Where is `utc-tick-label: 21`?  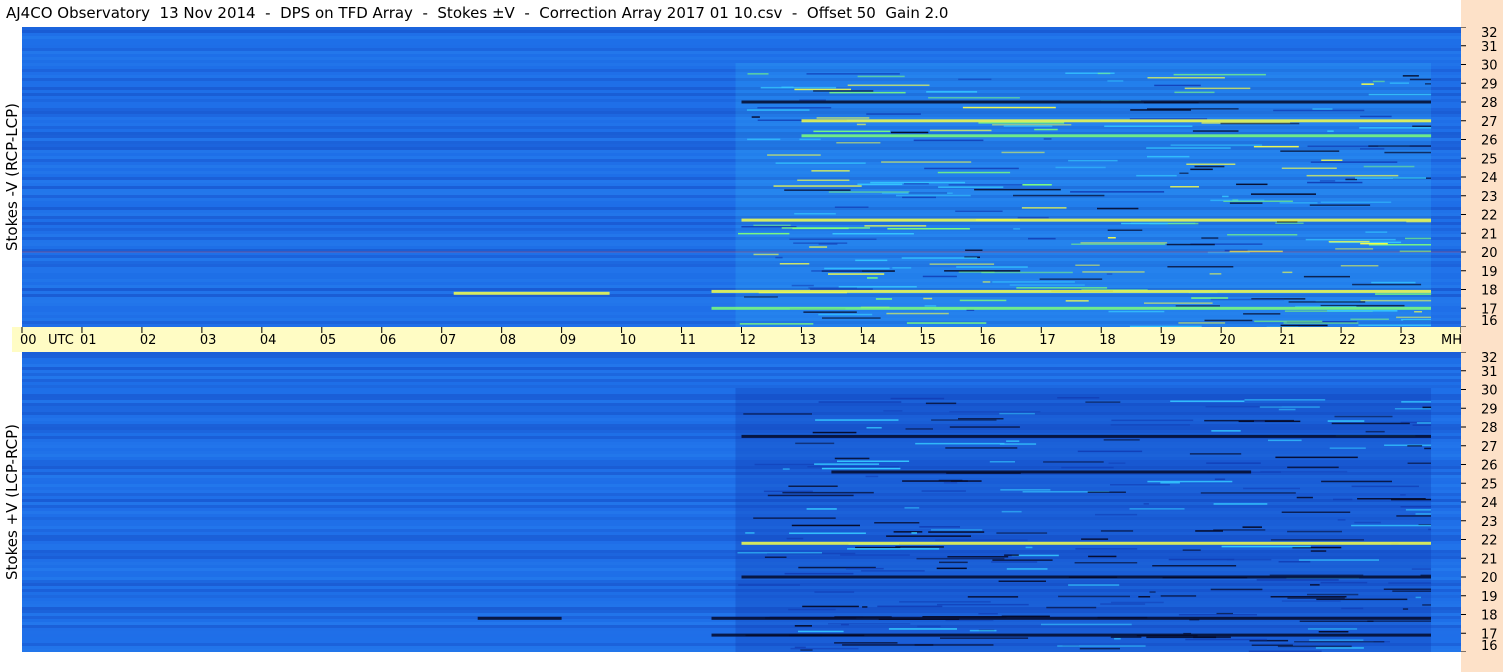 utc-tick-label: 21 is located at coordinates (1287, 340).